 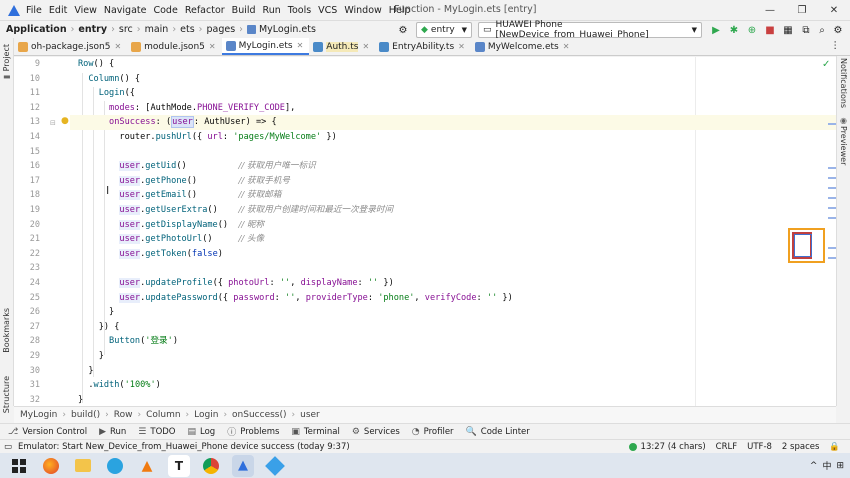 I want to click on close-window-button: ✕, so click(x=834, y=10).